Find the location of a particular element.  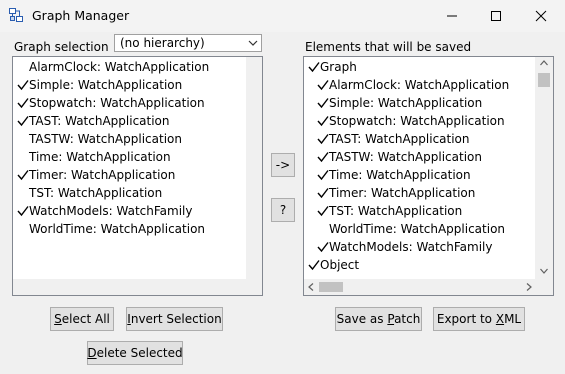

transfer-button-label: -> is located at coordinates (283, 165).